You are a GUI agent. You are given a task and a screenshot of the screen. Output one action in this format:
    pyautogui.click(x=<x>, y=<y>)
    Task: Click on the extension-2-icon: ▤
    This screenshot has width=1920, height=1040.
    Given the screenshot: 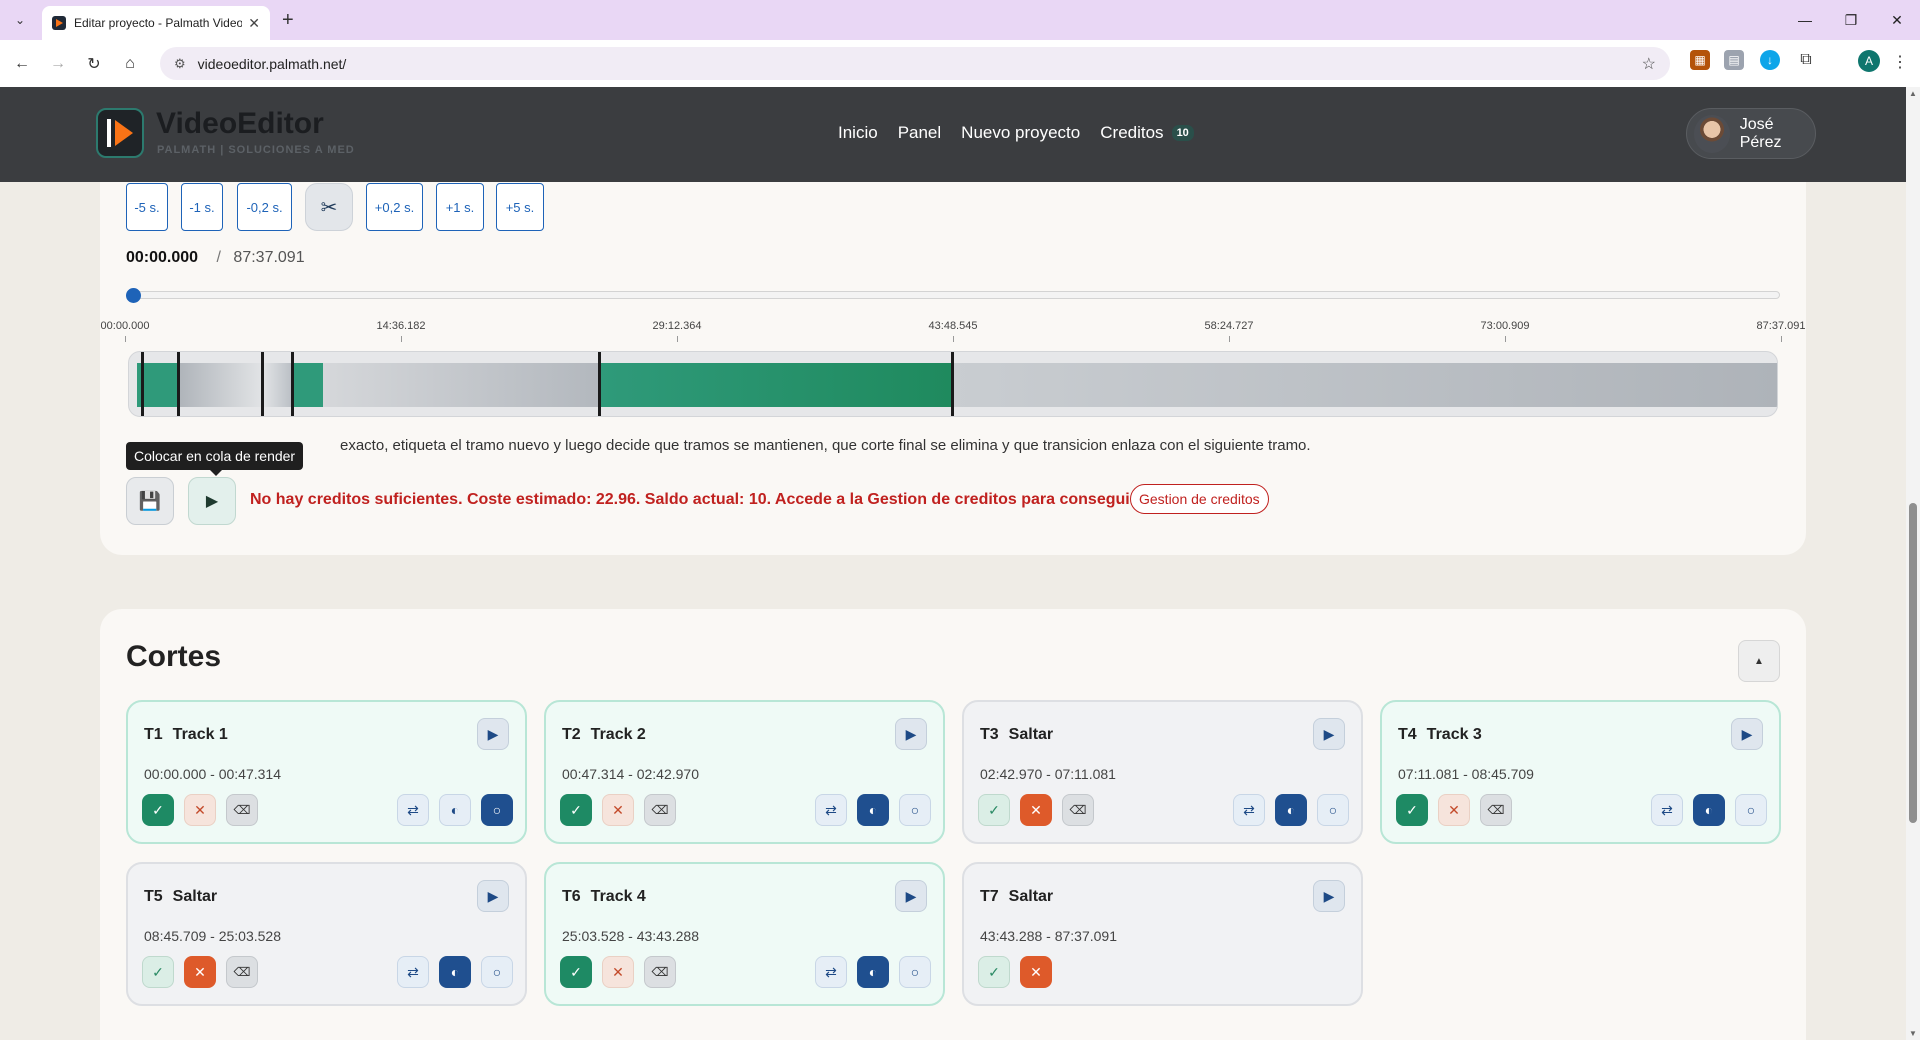 What is the action you would take?
    pyautogui.click(x=1734, y=60)
    